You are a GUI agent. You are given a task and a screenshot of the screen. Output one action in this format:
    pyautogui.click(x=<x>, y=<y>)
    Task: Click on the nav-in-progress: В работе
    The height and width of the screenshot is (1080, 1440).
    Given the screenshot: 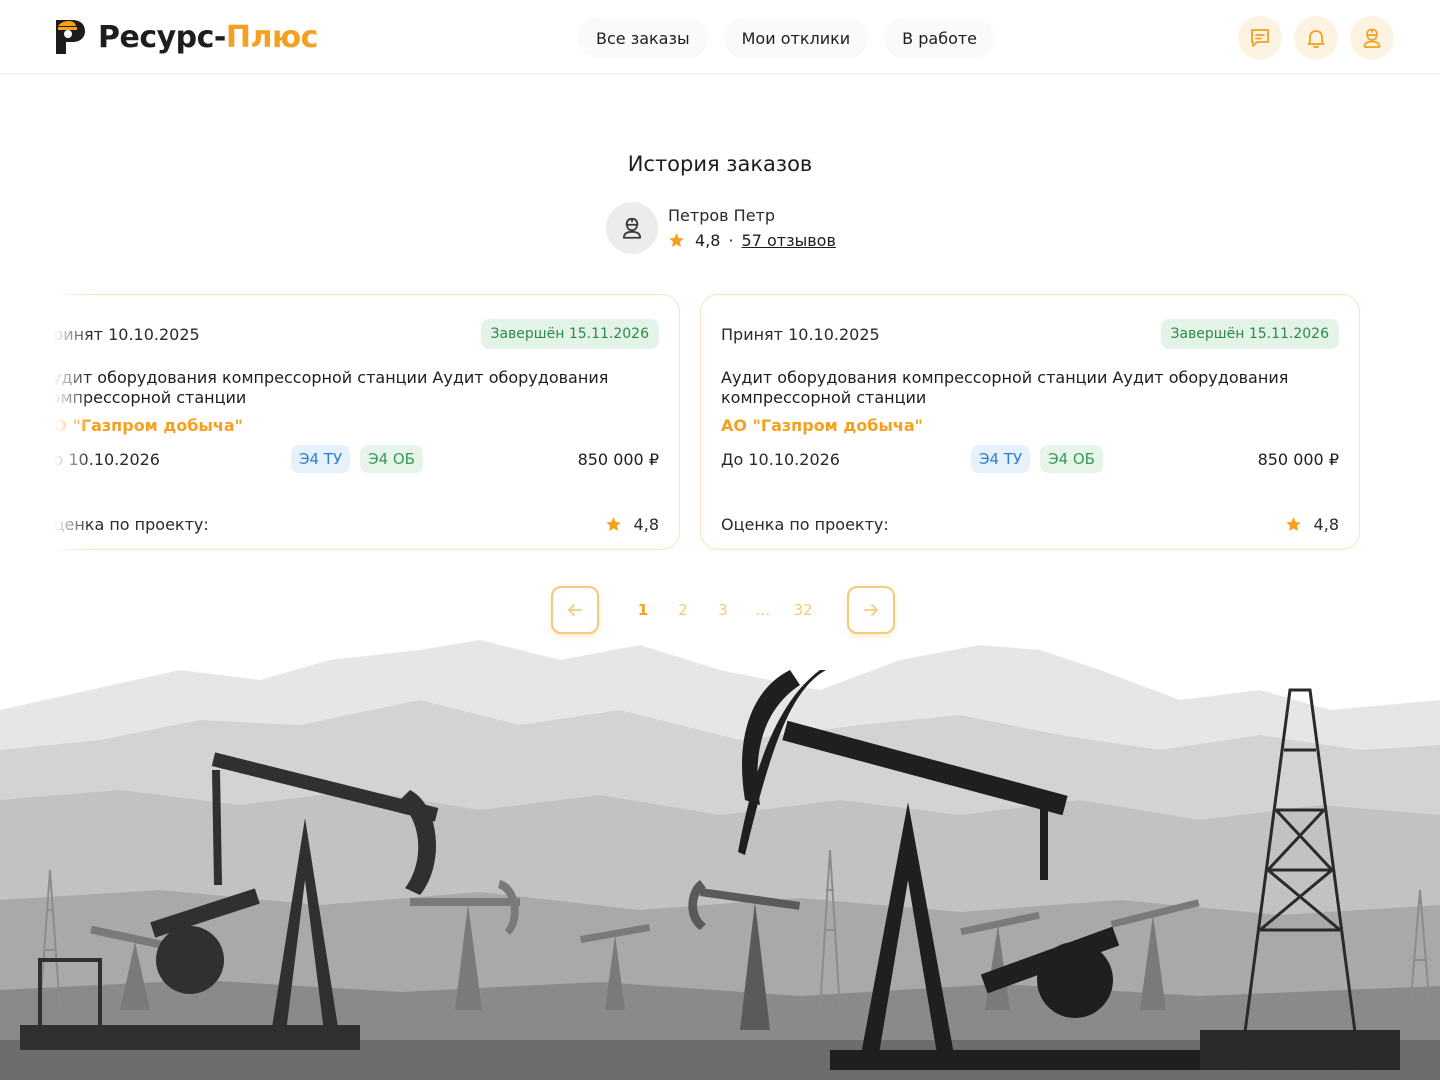 What is the action you would take?
    pyautogui.click(x=940, y=38)
    